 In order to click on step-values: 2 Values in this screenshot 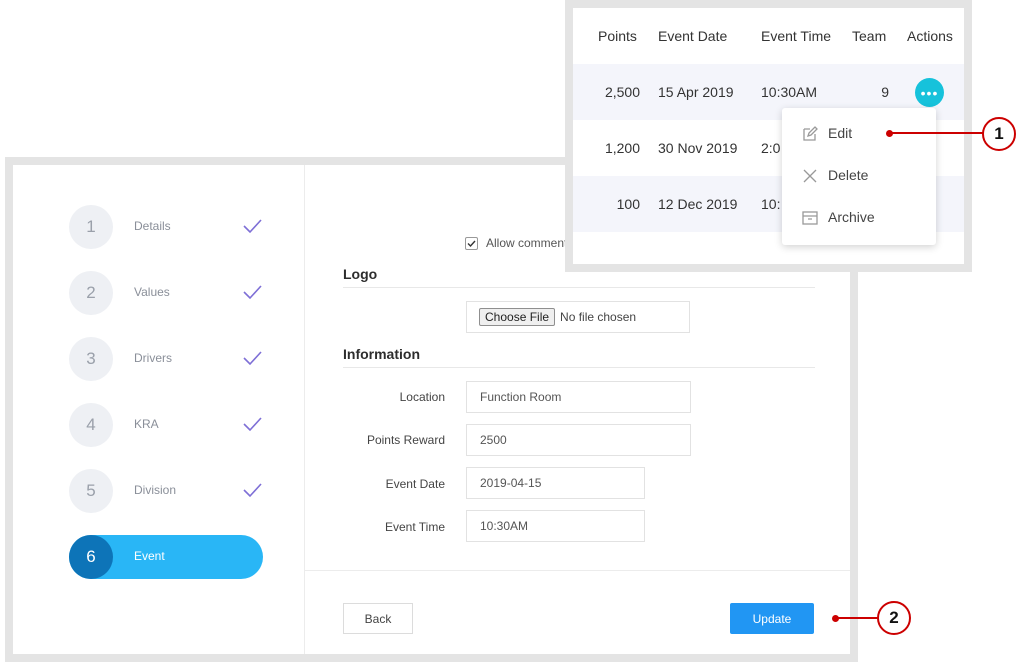, I will do `click(169, 293)`.